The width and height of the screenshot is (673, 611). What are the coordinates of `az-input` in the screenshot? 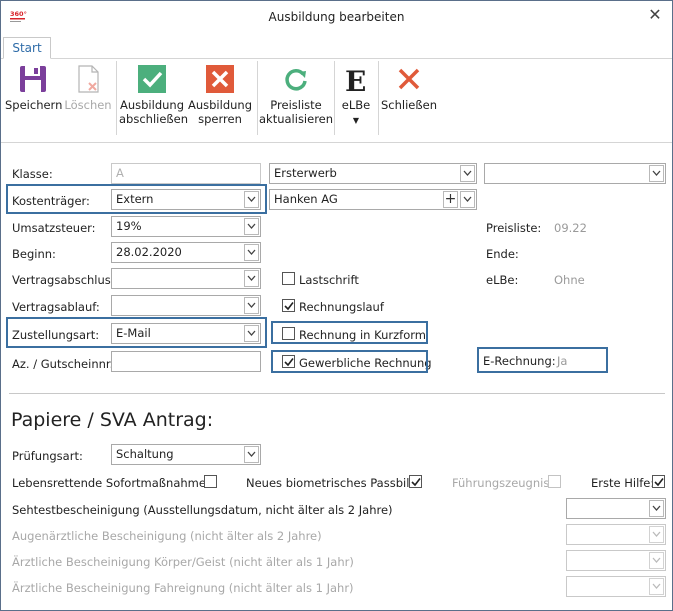 It's located at (186, 361).